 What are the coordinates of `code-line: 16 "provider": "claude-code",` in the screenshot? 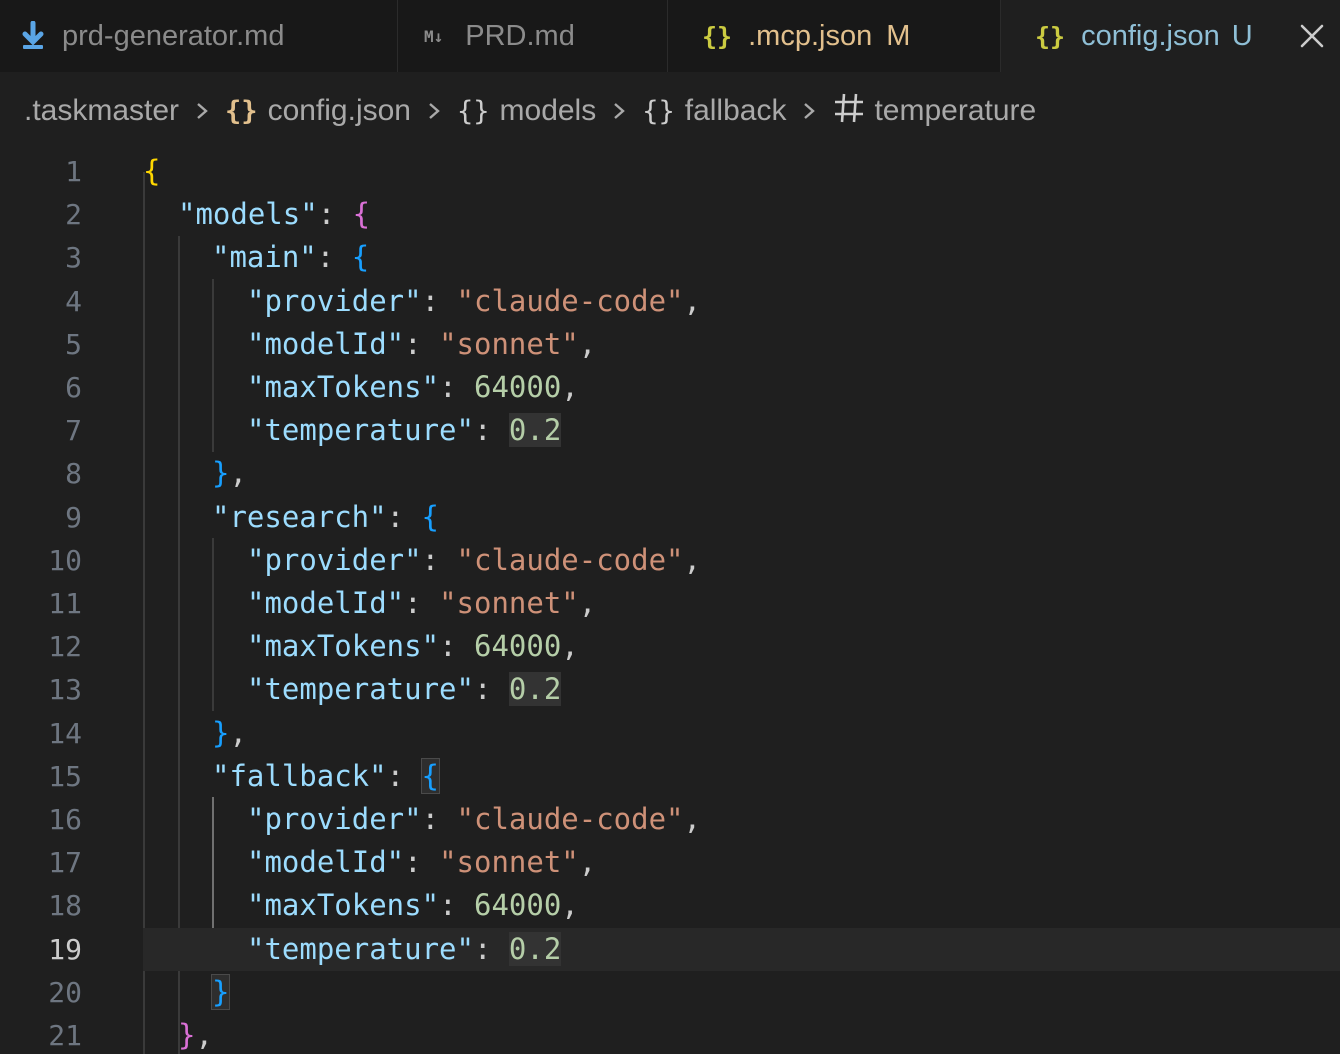 It's located at (670, 819).